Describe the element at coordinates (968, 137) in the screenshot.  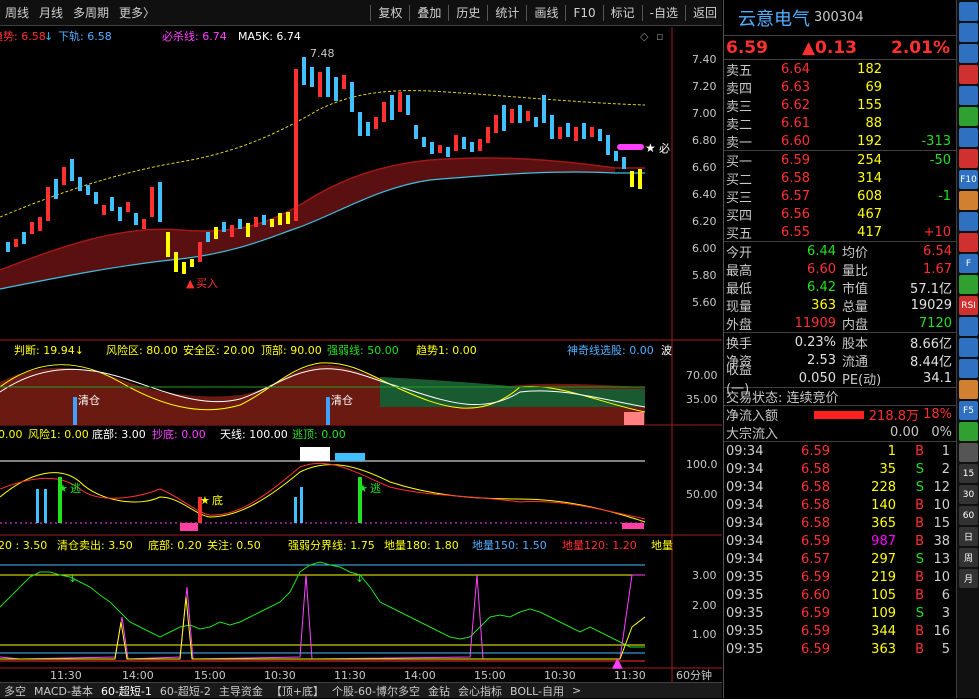
I see `stock-icon` at that location.